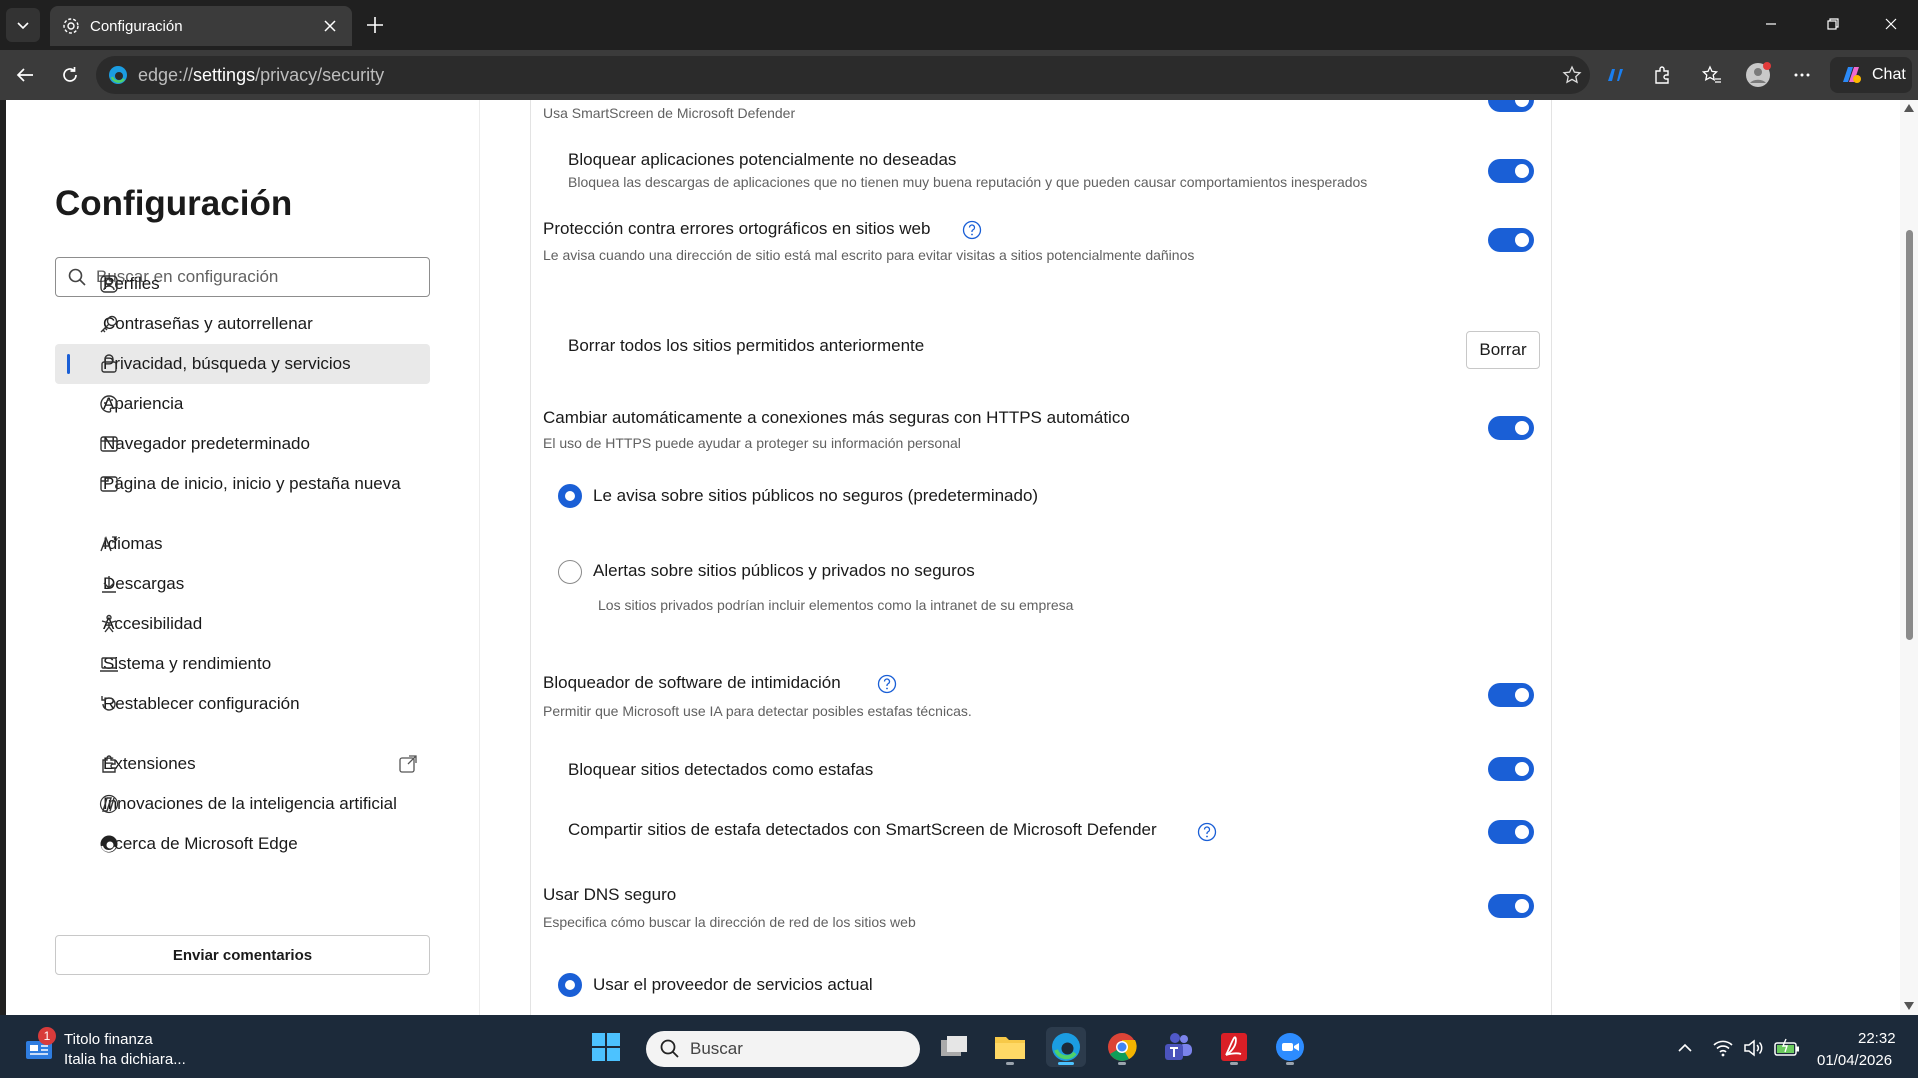 The image size is (1918, 1078). I want to click on active-tab: Configuración, so click(201, 26).